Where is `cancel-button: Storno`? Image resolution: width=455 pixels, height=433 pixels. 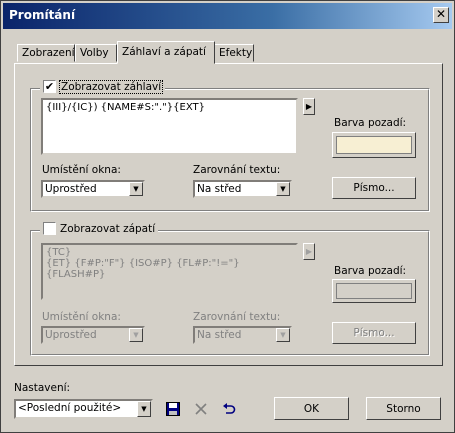 cancel-button: Storno is located at coordinates (403, 408).